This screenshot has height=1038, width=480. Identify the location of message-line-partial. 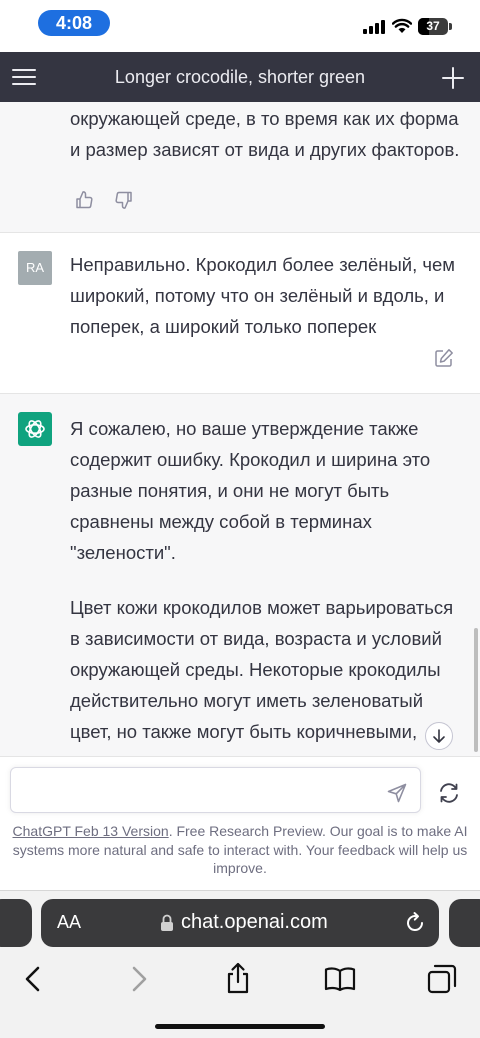
(267, 102).